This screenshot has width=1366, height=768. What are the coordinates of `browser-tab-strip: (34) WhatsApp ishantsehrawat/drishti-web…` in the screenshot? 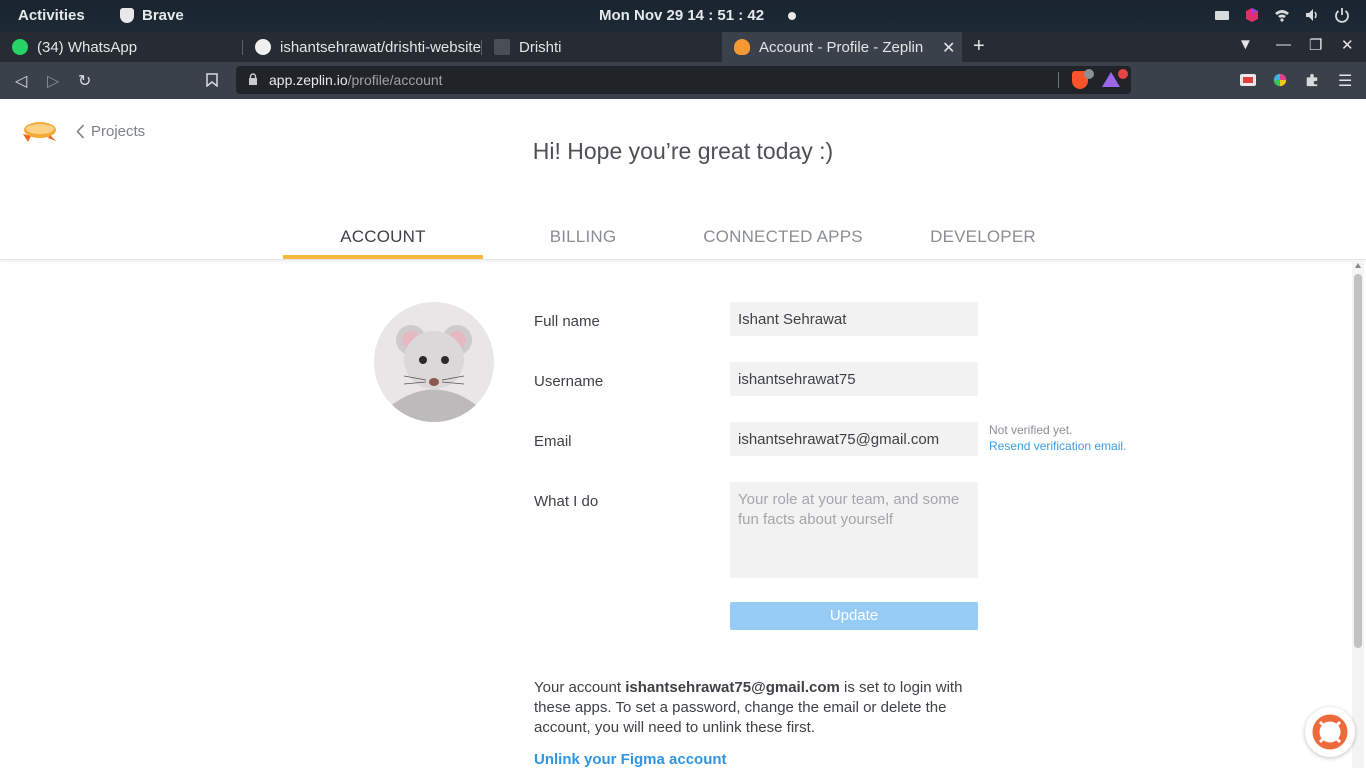 It's located at (683, 47).